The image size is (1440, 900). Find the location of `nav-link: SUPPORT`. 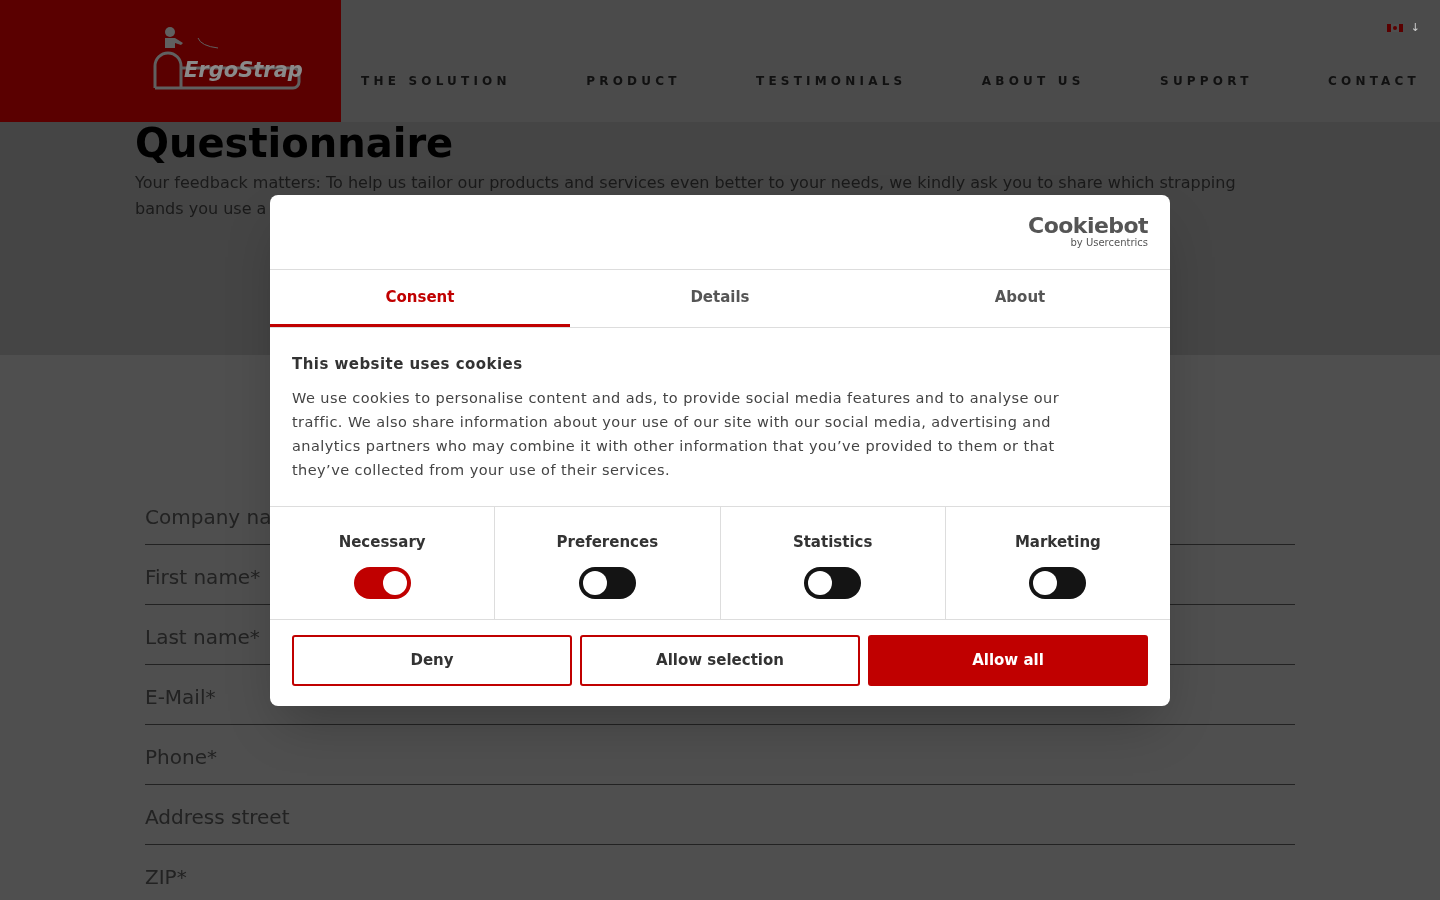

nav-link: SUPPORT is located at coordinates (1206, 81).